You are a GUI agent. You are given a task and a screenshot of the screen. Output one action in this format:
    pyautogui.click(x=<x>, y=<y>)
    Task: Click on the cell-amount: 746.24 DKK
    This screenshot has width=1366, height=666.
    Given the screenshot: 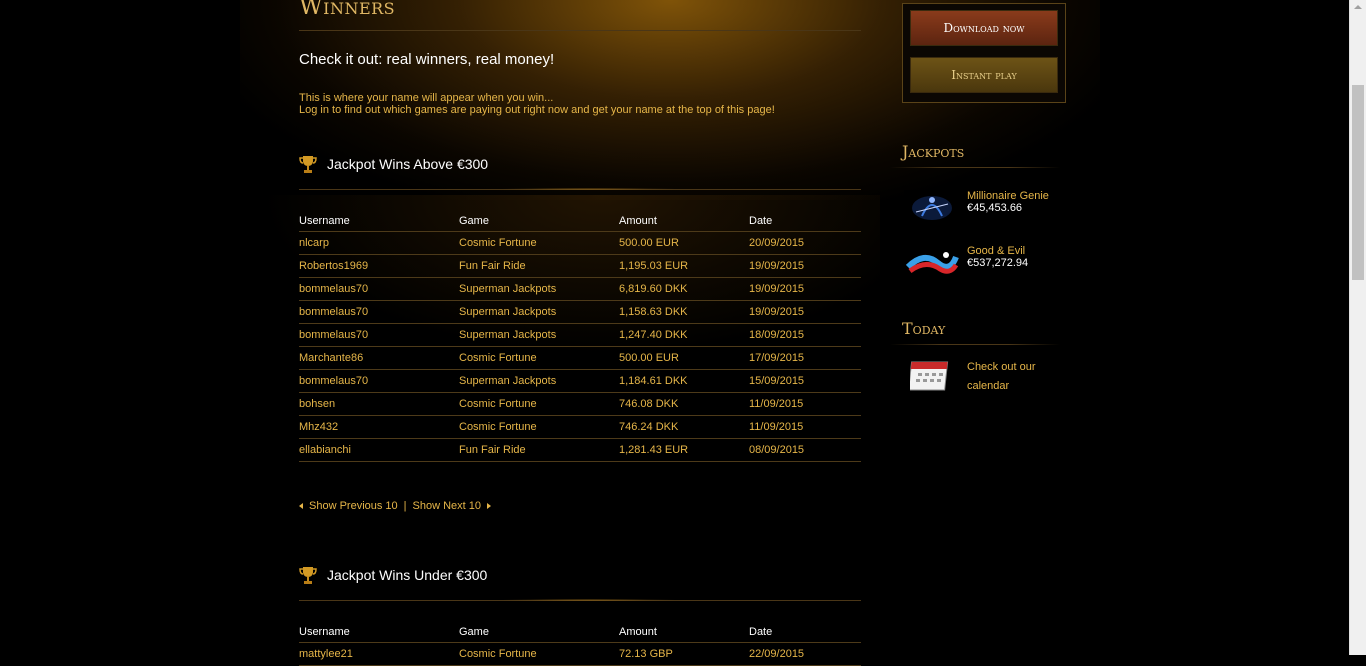 What is the action you would take?
    pyautogui.click(x=684, y=427)
    